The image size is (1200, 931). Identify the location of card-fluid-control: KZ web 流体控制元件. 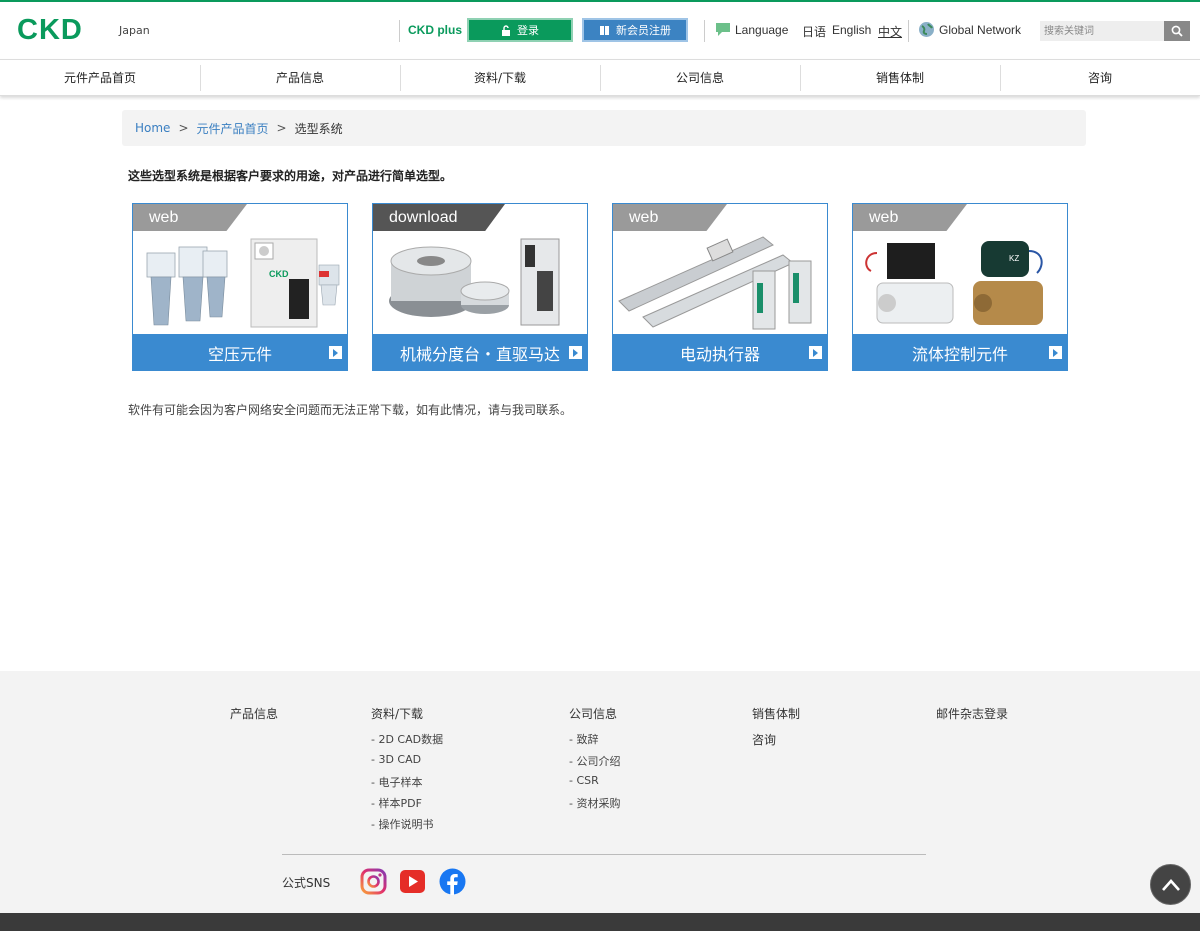
(960, 287).